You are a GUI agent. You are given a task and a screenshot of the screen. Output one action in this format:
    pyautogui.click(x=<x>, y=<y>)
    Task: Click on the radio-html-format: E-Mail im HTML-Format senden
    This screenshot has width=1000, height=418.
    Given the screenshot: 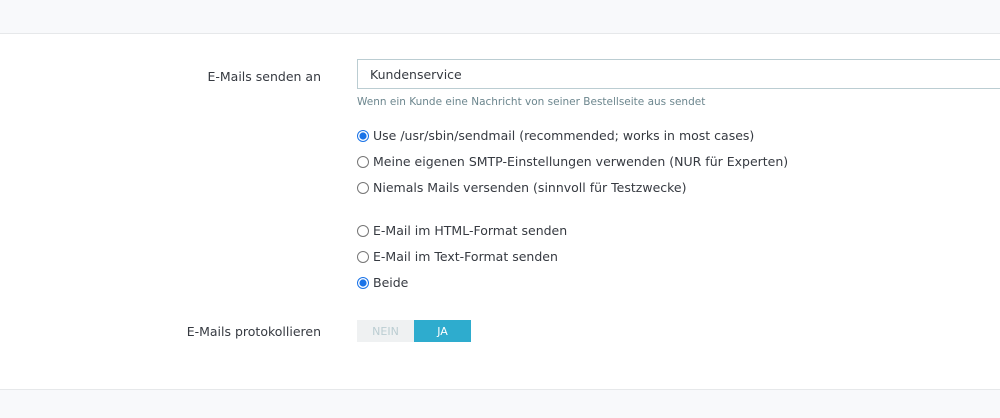 What is the action you would take?
    pyautogui.click(x=462, y=230)
    